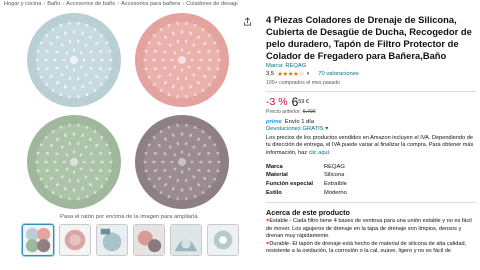 The width and height of the screenshot is (480, 270). Describe the element at coordinates (290, 74) in the screenshot. I see `star-rating-icon: ★★★★☆` at that location.